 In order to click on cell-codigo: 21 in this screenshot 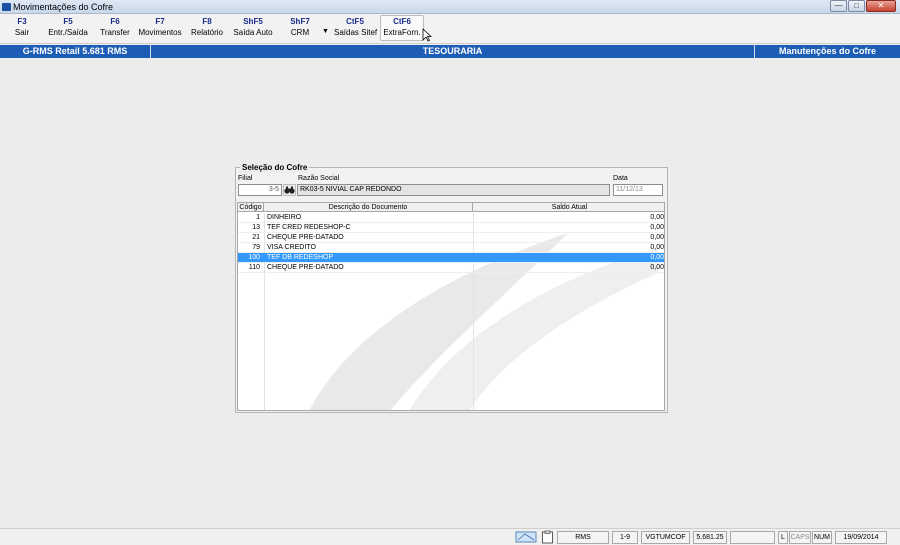, I will do `click(256, 237)`.